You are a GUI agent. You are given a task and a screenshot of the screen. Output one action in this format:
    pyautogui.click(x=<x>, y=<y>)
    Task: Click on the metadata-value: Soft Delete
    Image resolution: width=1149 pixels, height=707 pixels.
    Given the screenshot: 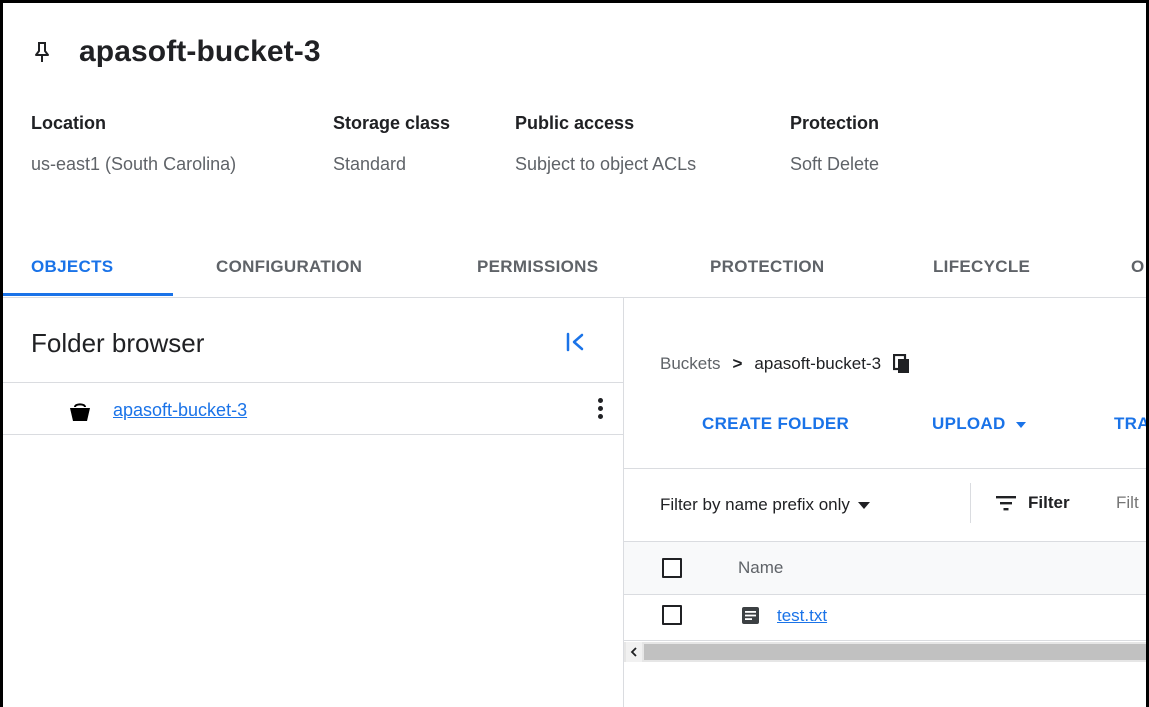 What is the action you would take?
    pyautogui.click(x=835, y=164)
    